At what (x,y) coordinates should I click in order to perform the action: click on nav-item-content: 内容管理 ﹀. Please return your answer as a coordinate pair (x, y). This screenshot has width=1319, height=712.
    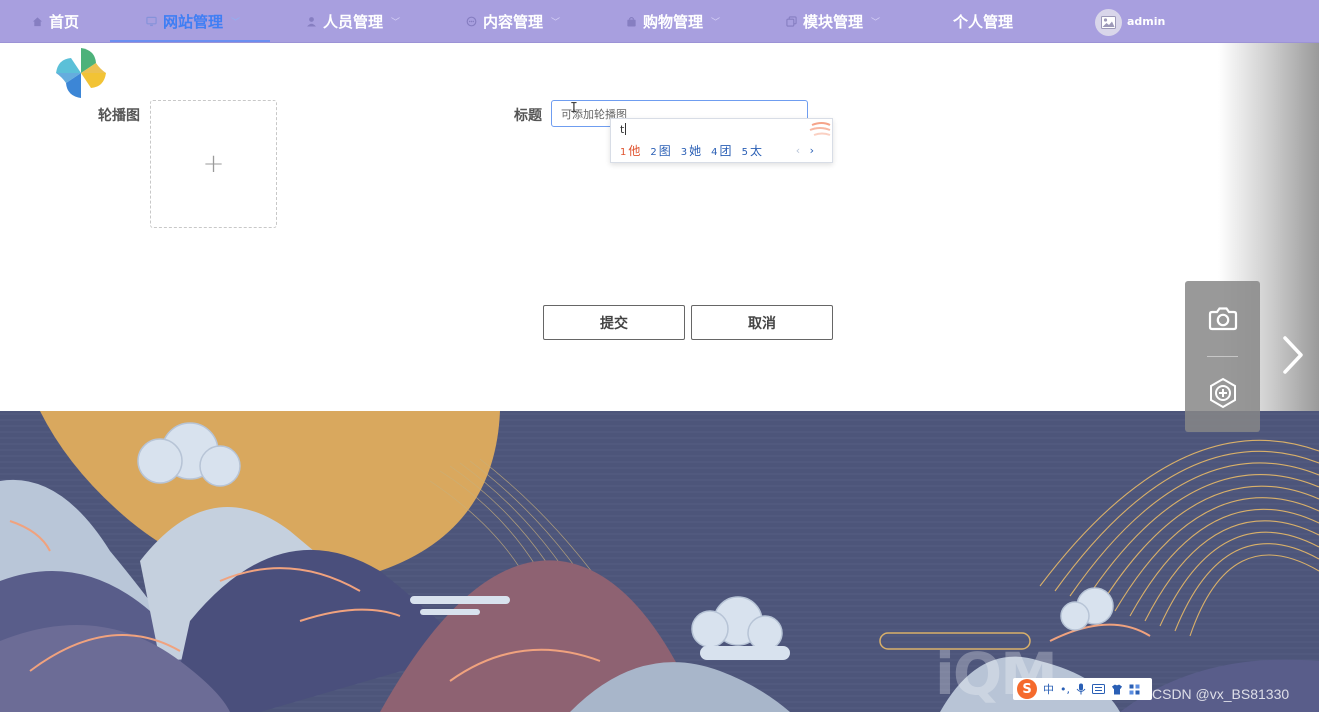
    Looking at the image, I should click on (513, 21).